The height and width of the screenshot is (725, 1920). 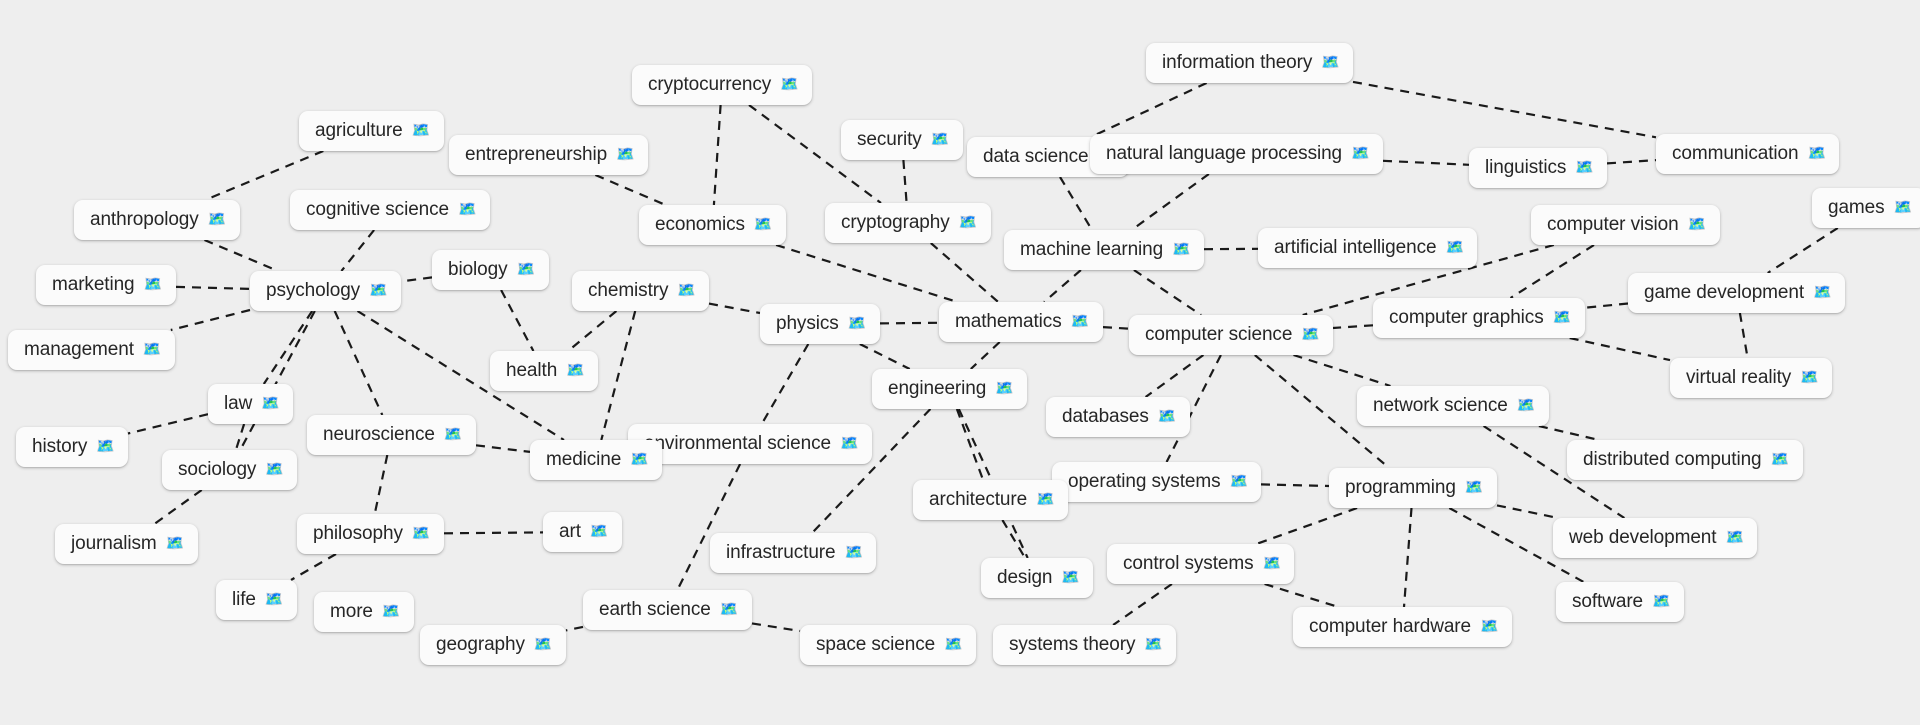 I want to click on graph-node-systems-theory: systems theory 🗺️, so click(x=1085, y=645).